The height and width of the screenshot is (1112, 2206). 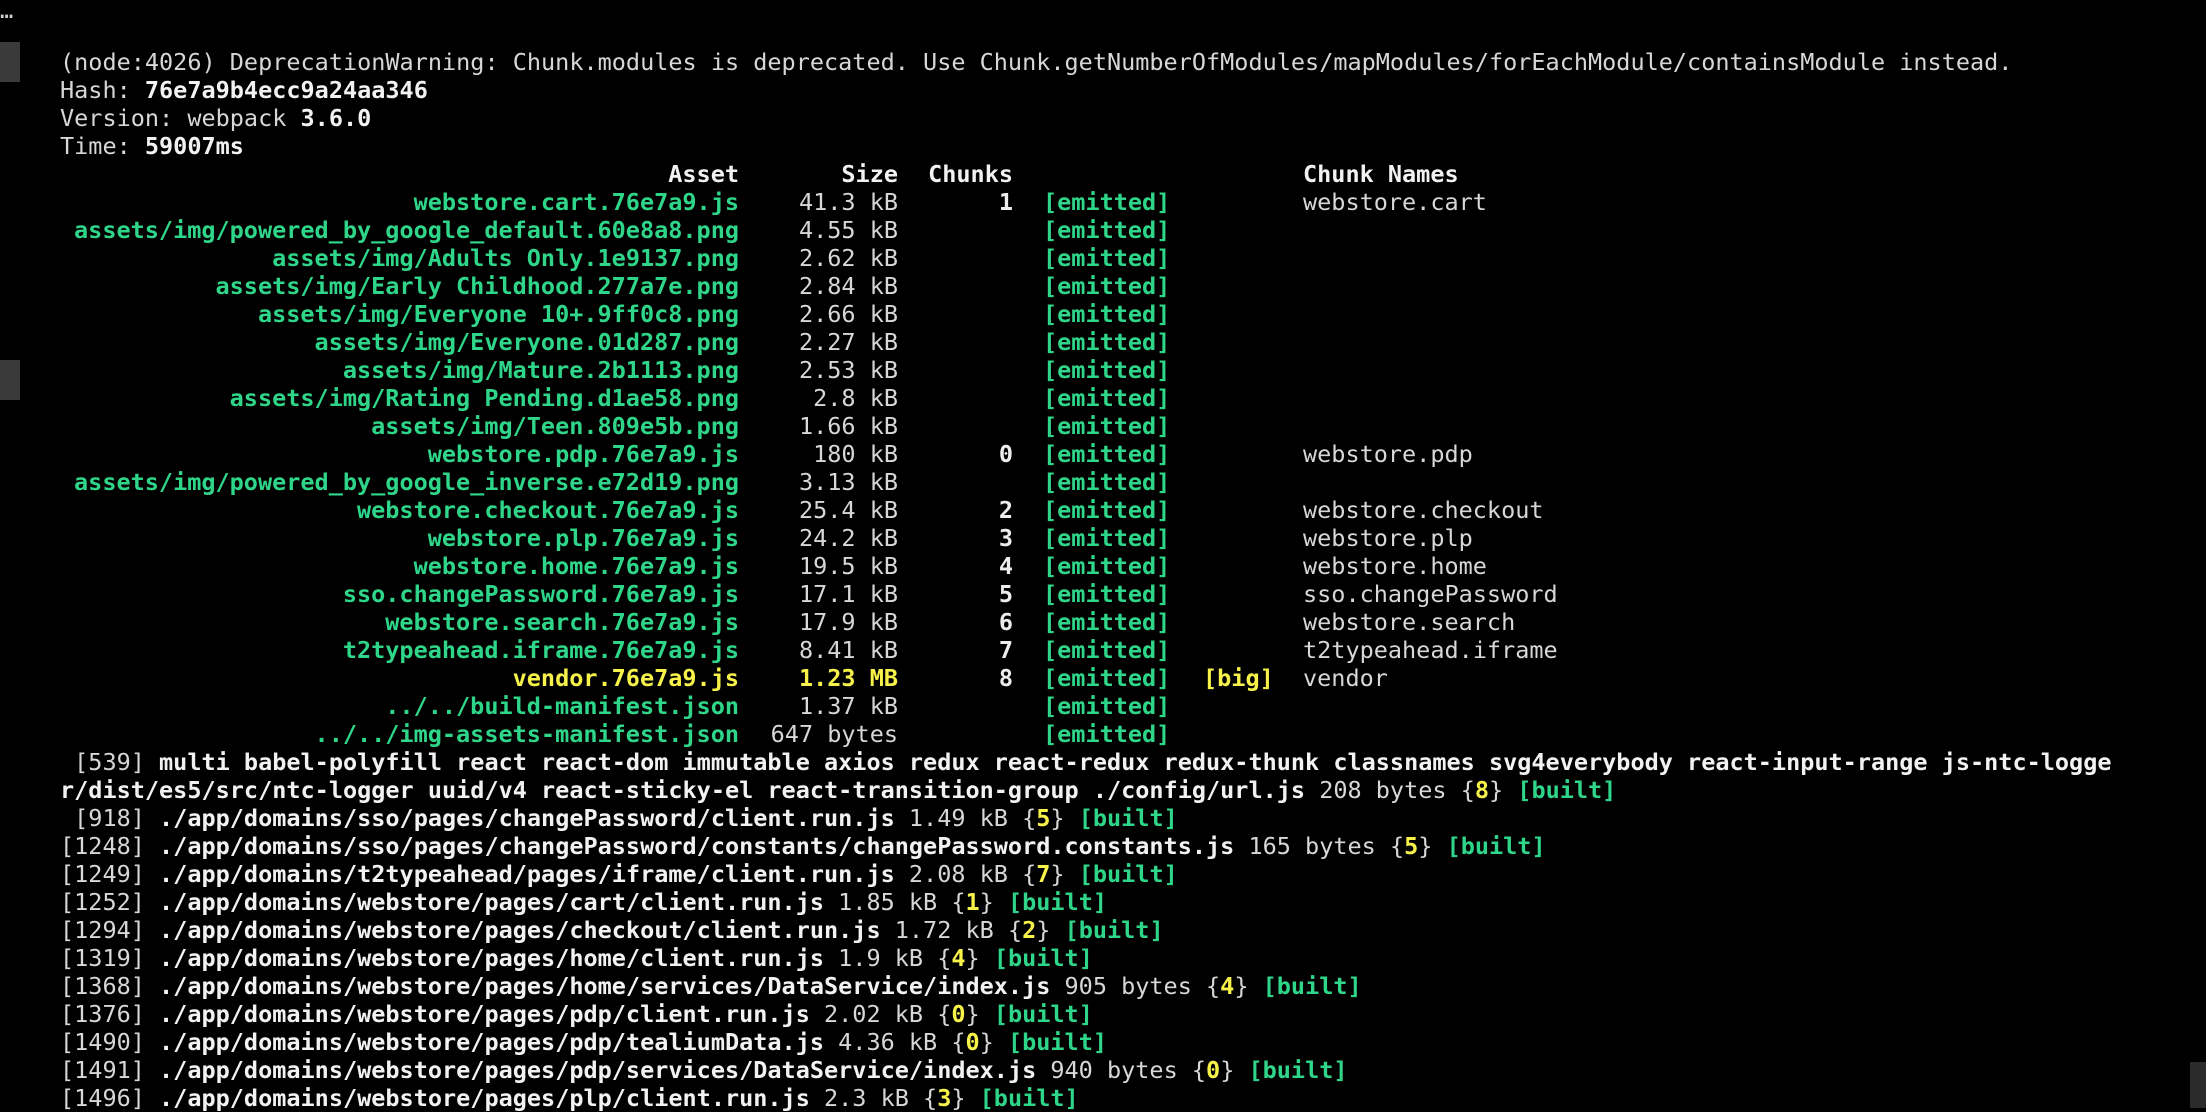 What do you see at coordinates (1005, 202) in the screenshot?
I see `asset-chunk: 1` at bounding box center [1005, 202].